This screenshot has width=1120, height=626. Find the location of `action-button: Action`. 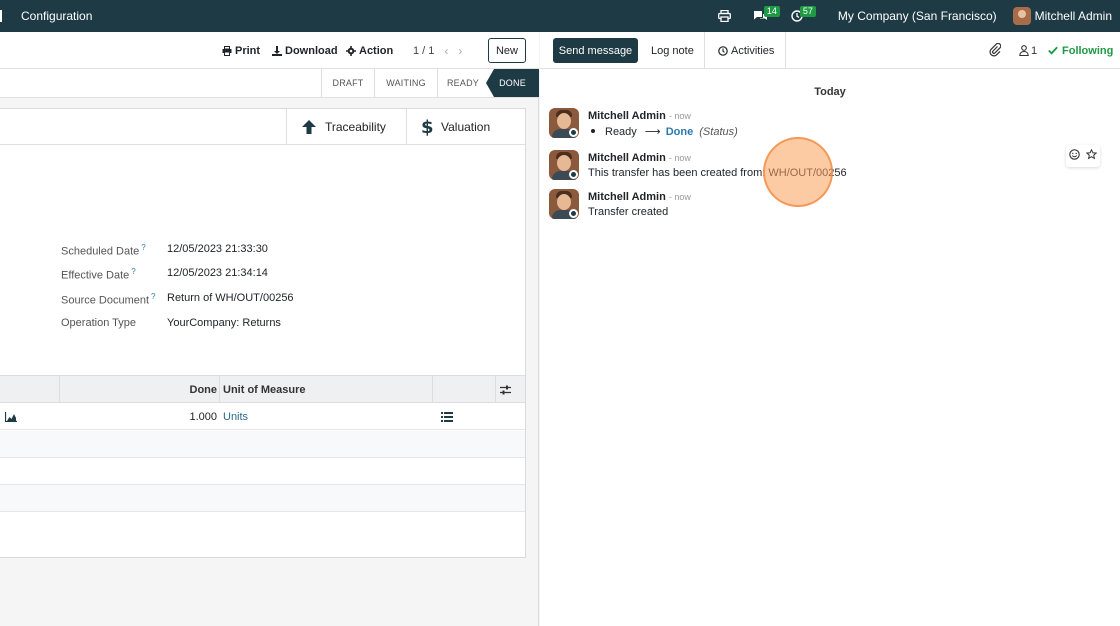

action-button: Action is located at coordinates (369, 50).